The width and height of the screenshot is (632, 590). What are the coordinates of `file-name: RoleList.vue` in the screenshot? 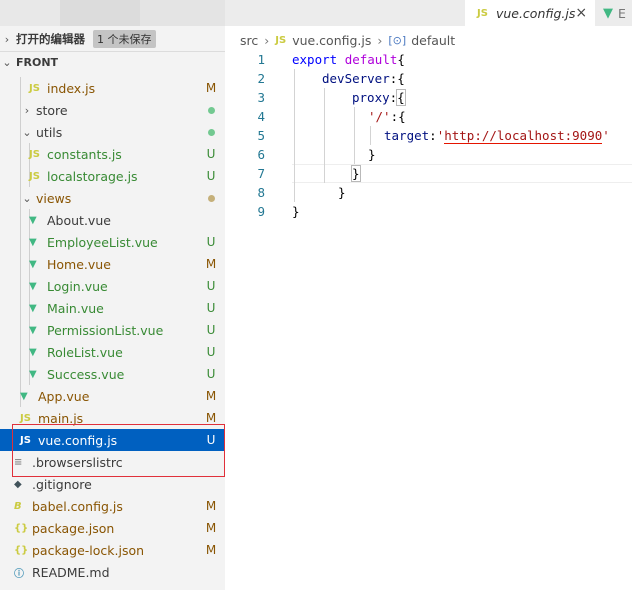 It's located at (85, 352).